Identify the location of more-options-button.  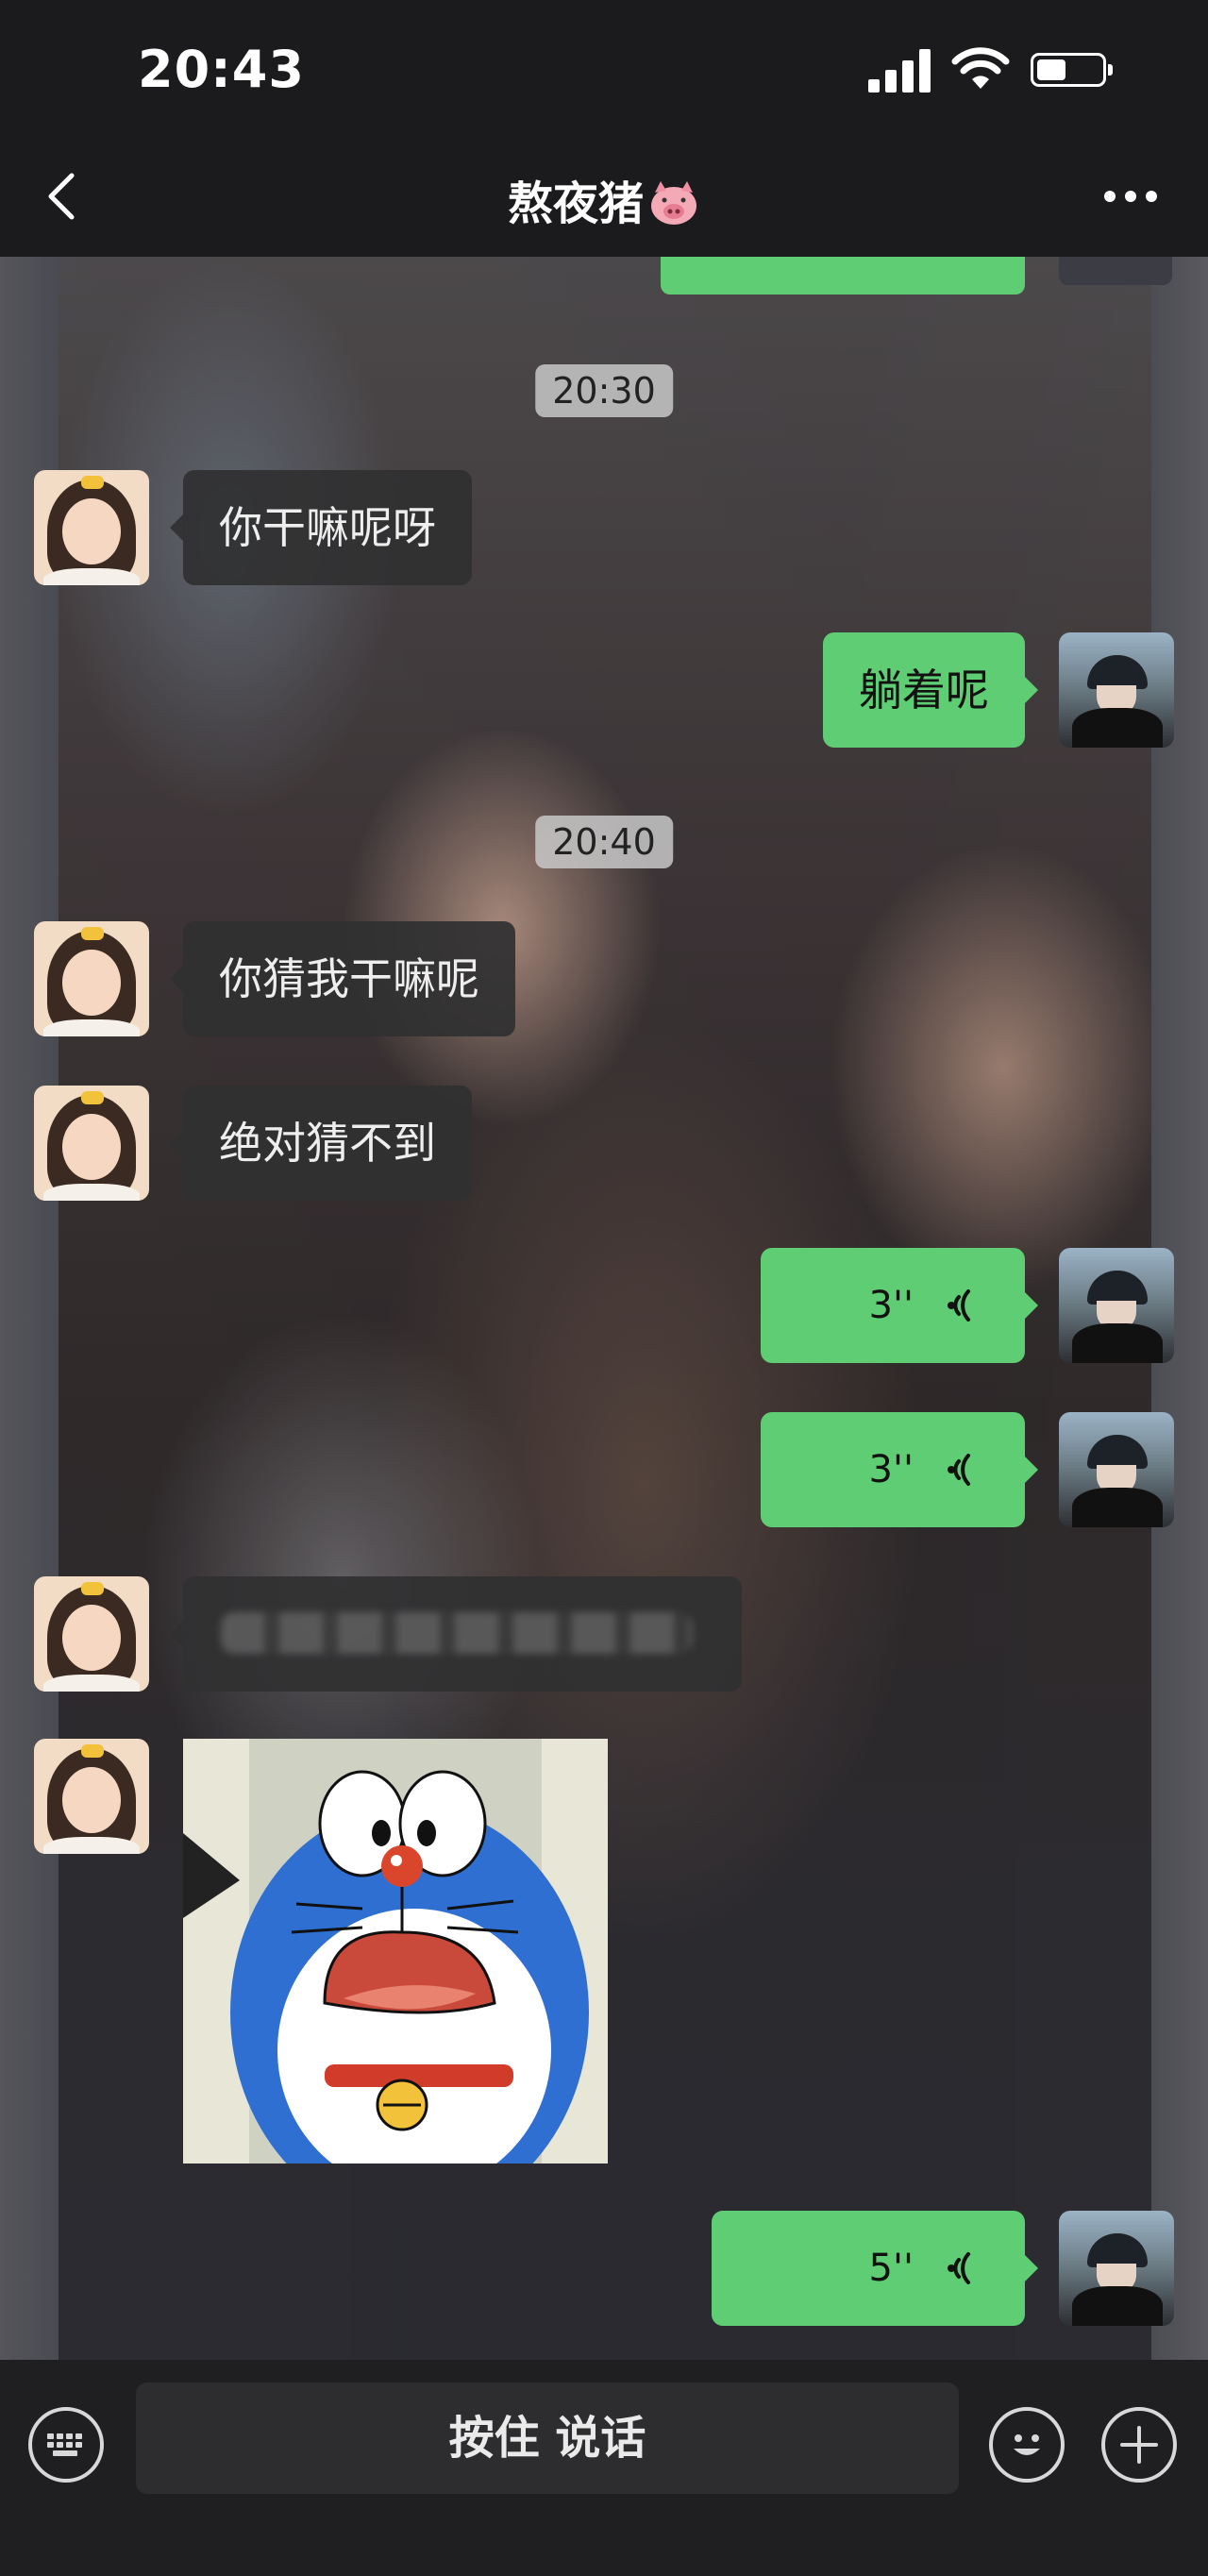
(1131, 197).